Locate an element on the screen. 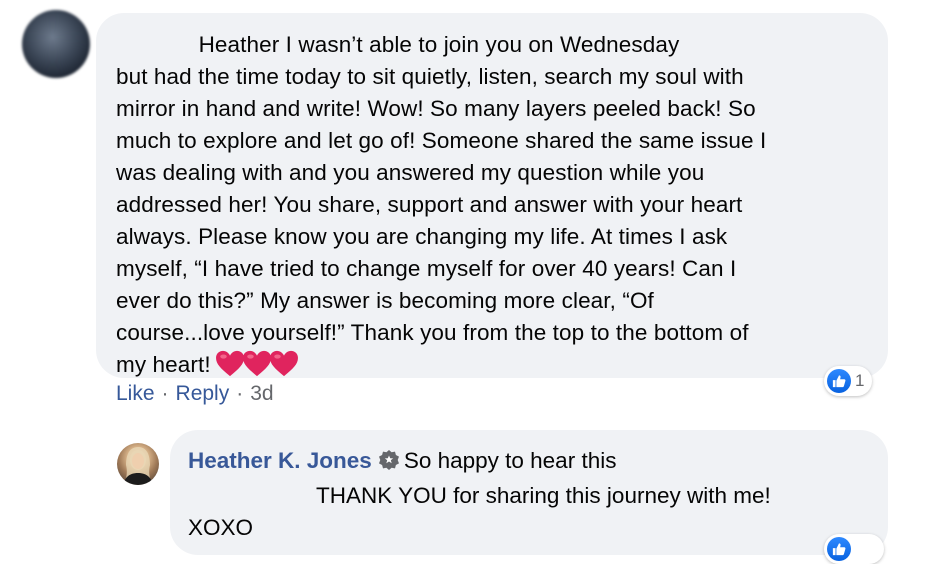 This screenshot has height=564, width=940. reaction-summary: 1 is located at coordinates (848, 381).